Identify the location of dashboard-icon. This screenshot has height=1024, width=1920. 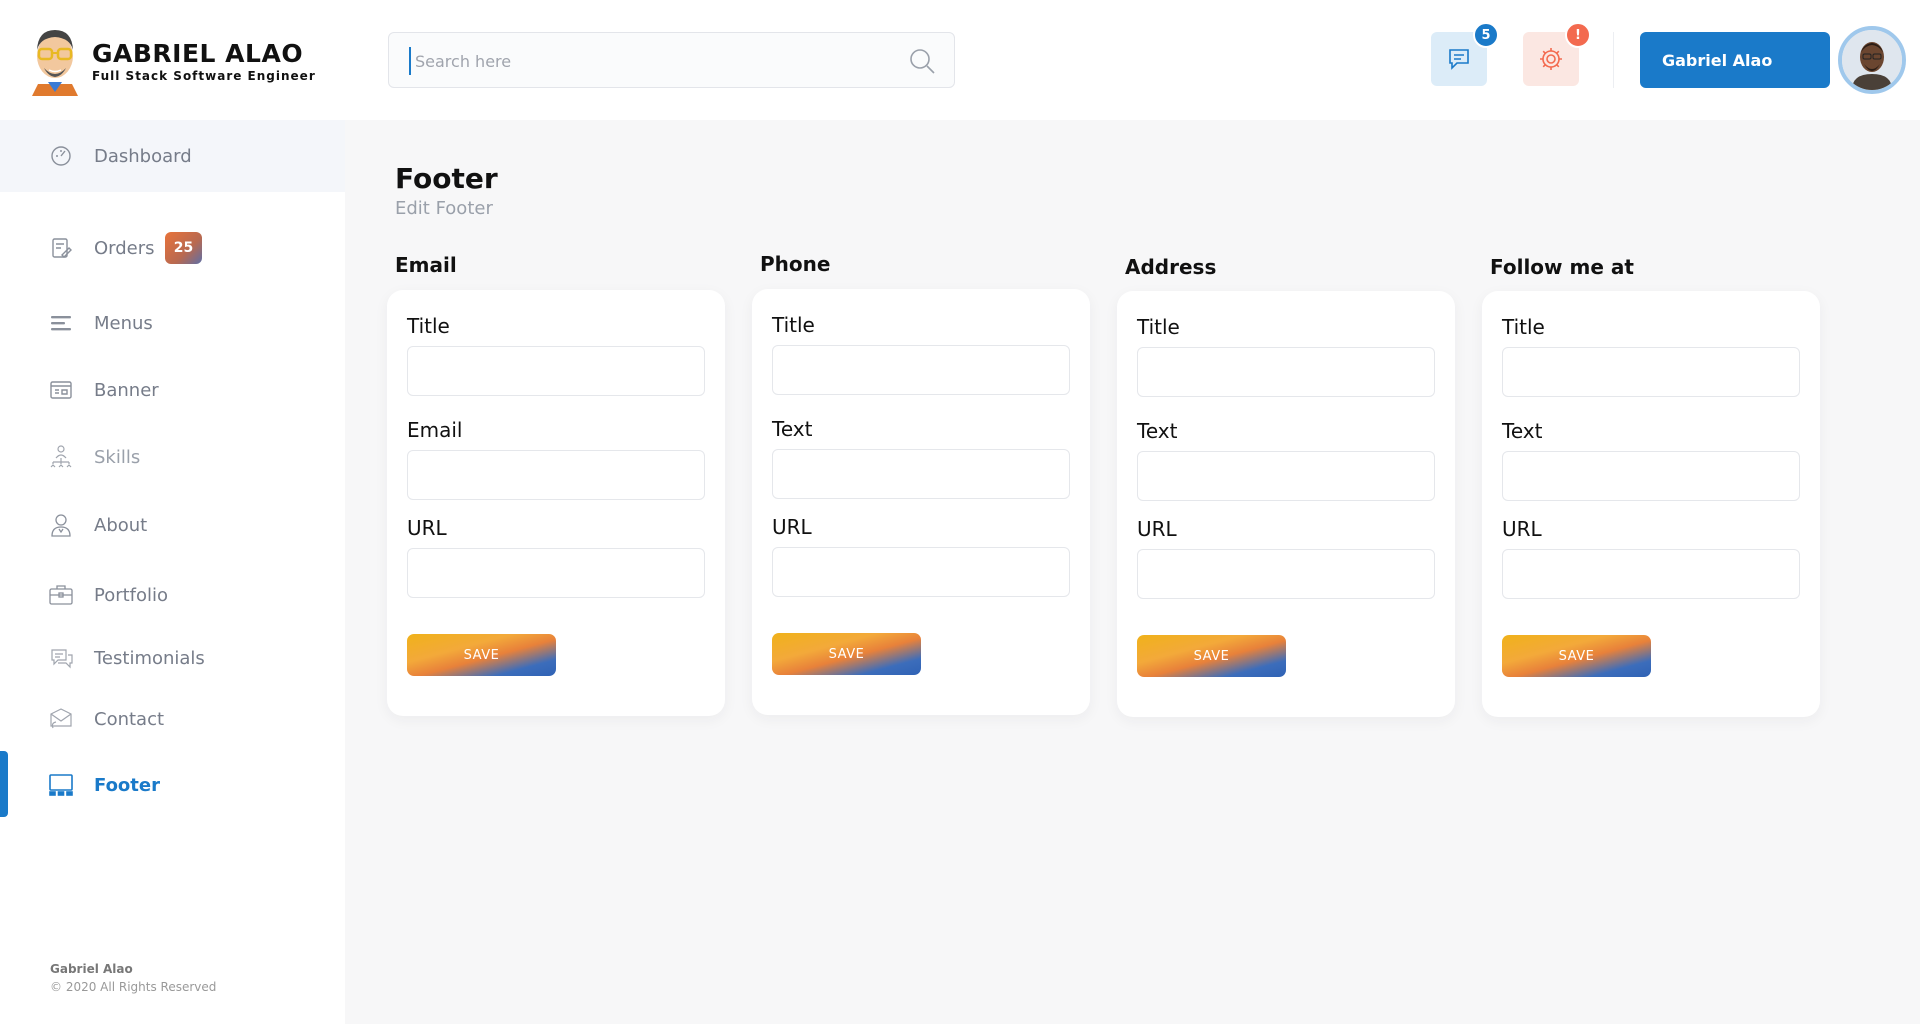
(61, 156).